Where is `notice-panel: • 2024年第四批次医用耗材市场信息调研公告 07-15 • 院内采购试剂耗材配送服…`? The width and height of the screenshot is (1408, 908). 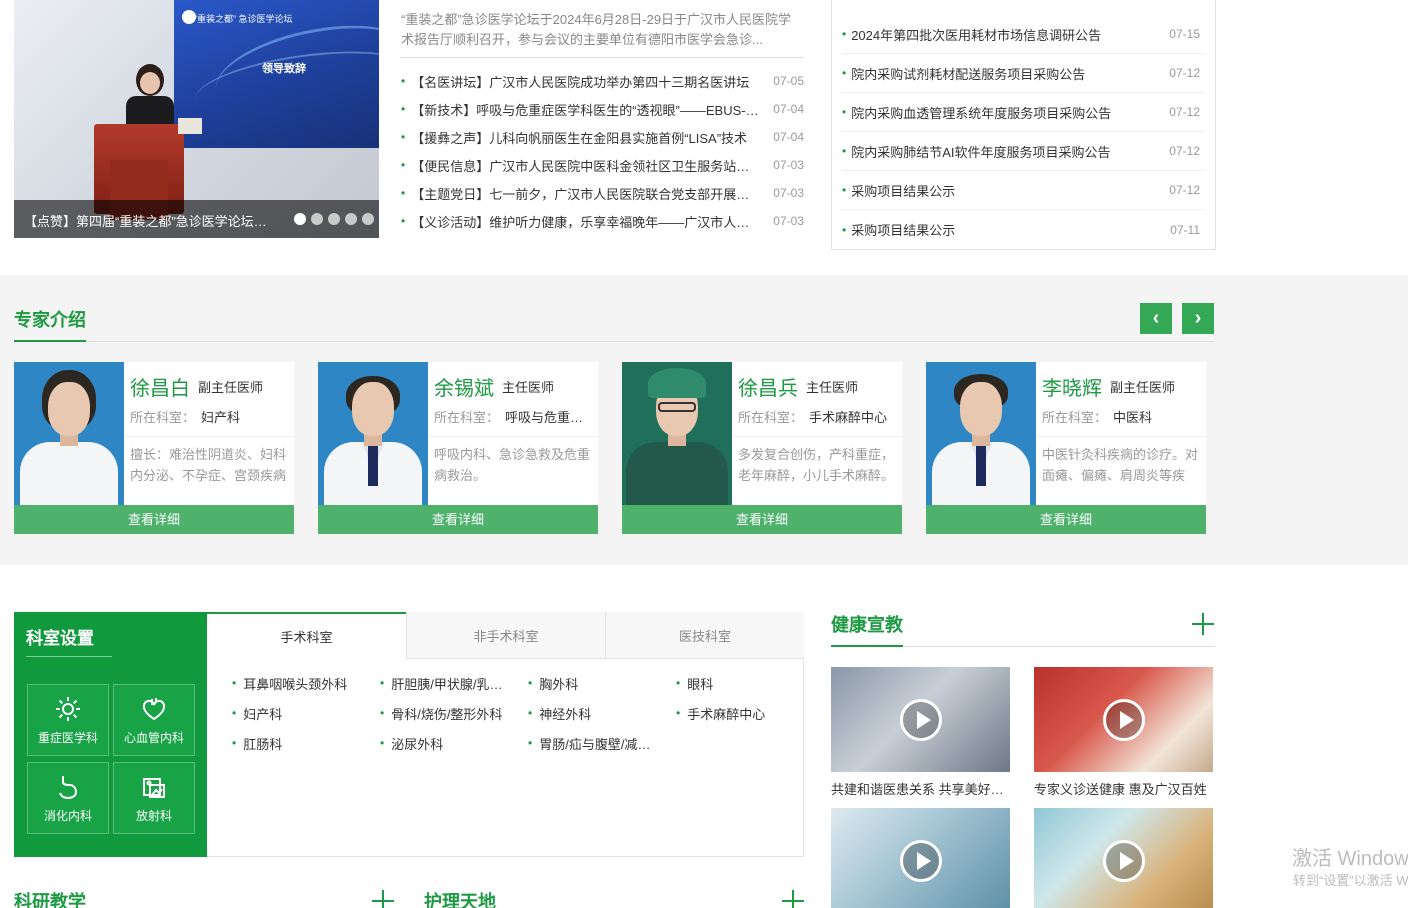 notice-panel: • 2024年第四批次医用耗材市场信息调研公告 07-15 • 院内采购试剂耗材配送服… is located at coordinates (1023, 125).